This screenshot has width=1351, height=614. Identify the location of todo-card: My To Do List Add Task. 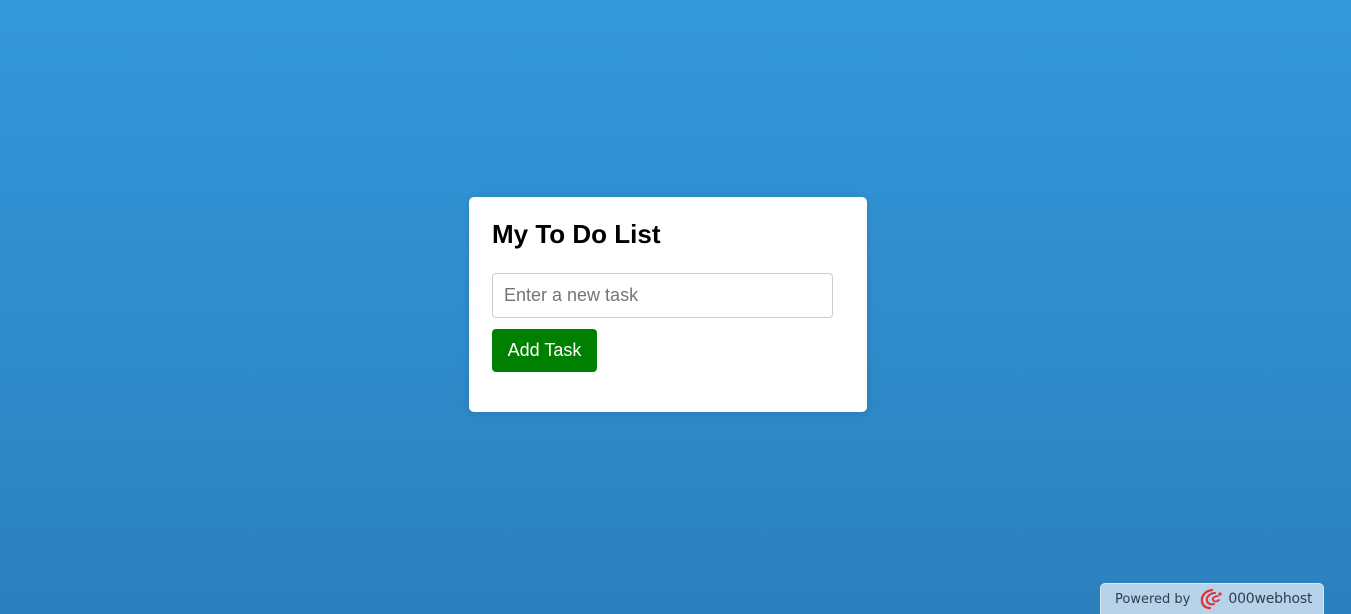
(668, 304).